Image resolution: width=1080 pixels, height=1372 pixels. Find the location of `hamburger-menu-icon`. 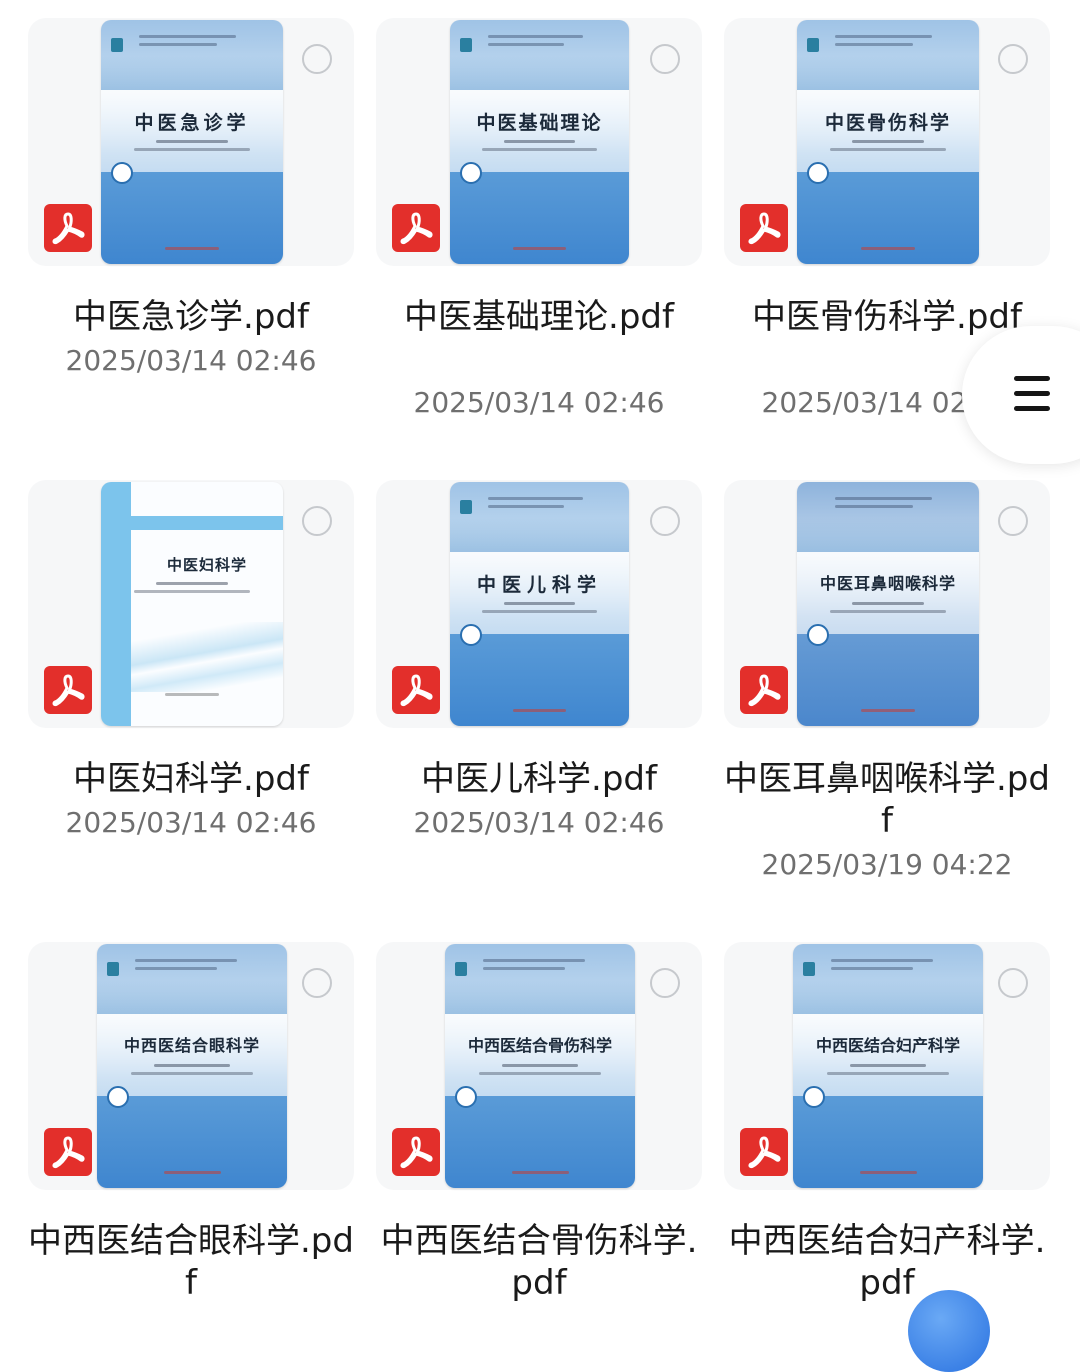

hamburger-menu-icon is located at coordinates (1032, 394).